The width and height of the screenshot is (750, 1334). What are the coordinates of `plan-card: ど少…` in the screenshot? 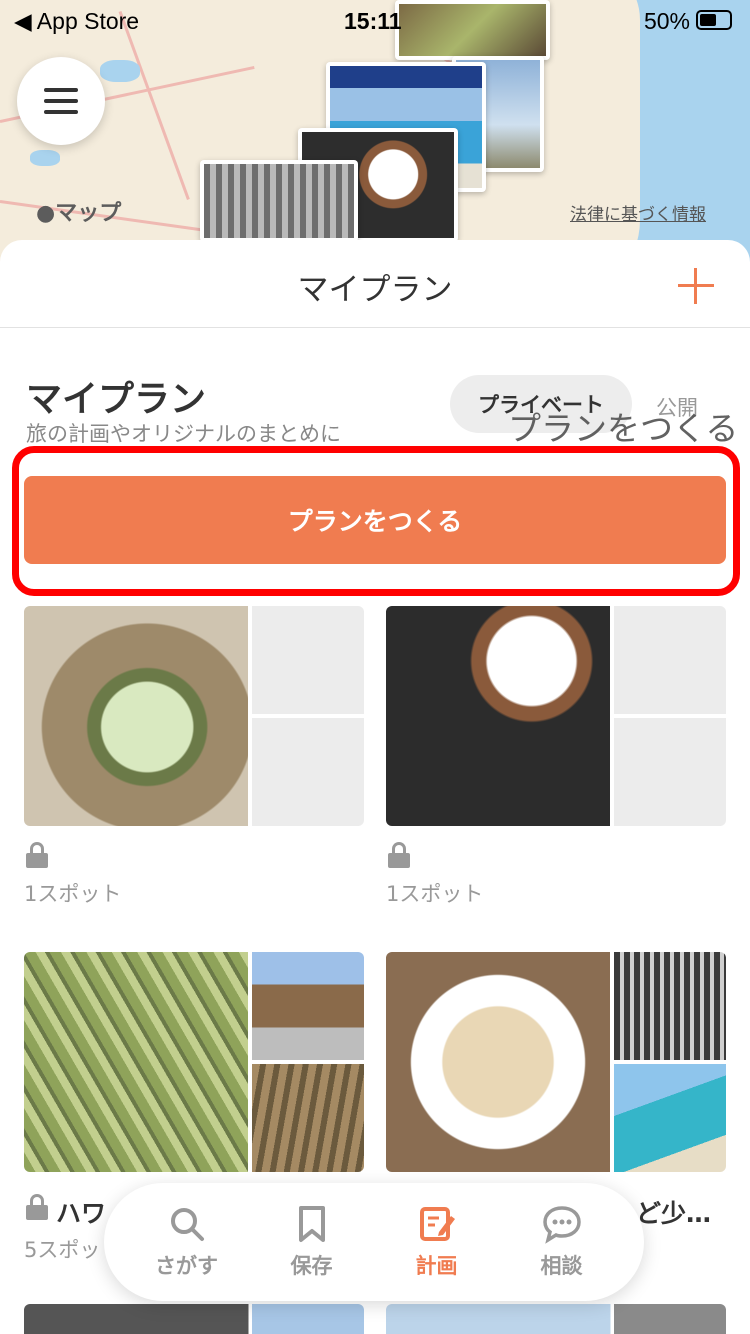 It's located at (556, 1090).